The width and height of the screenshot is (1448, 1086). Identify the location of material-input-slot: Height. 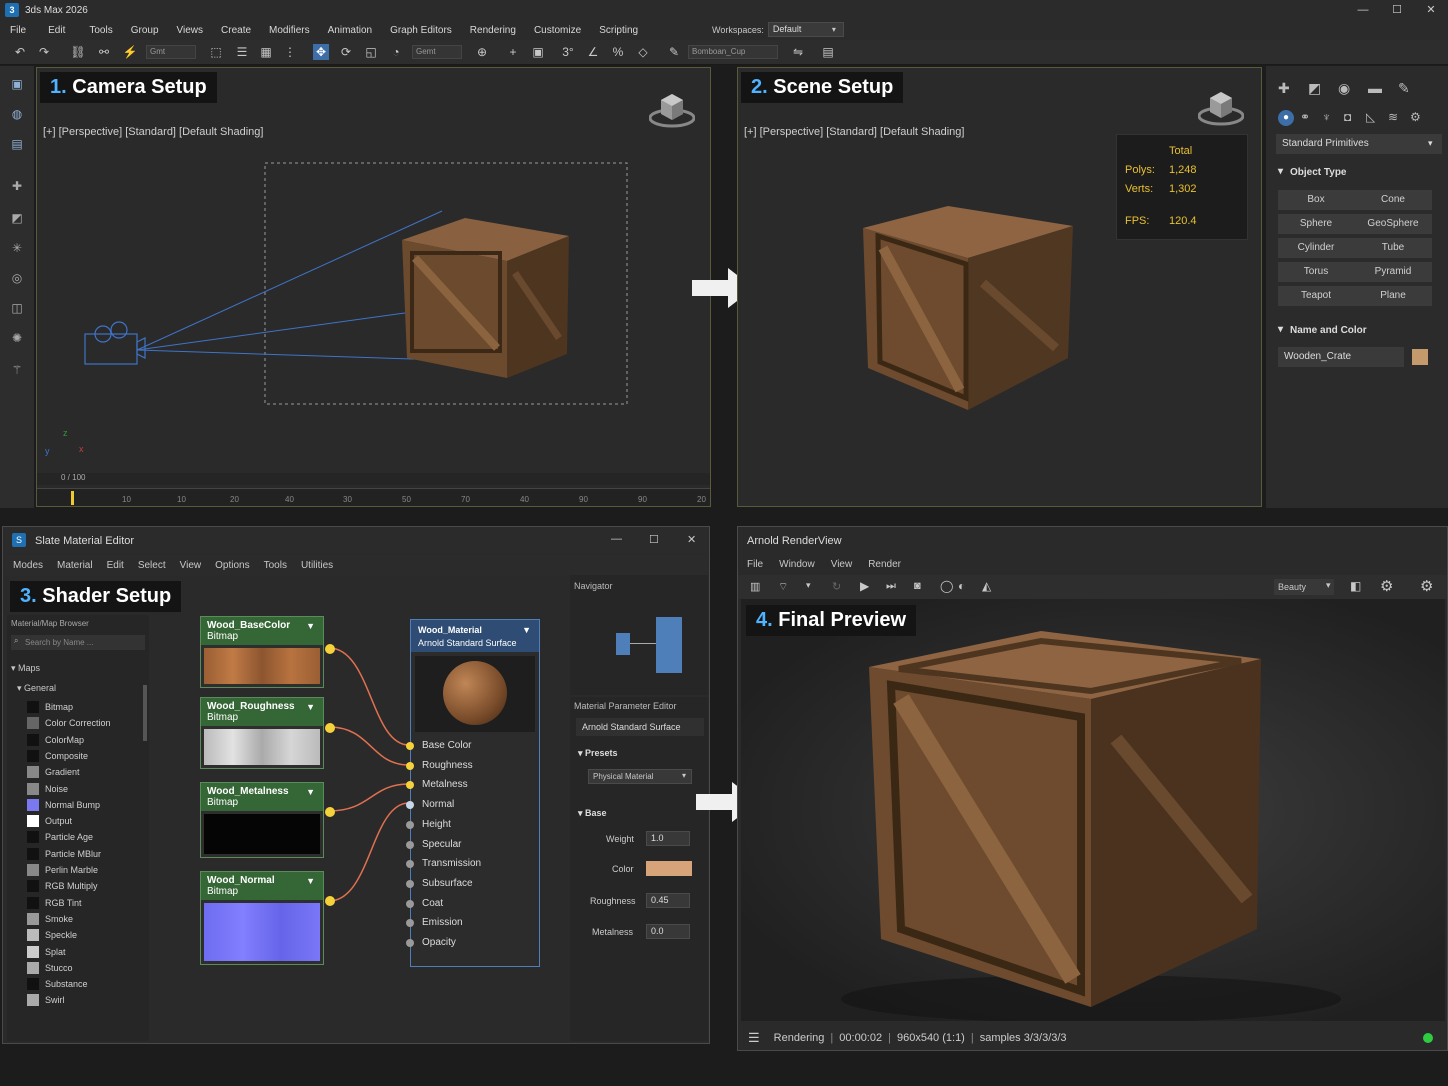
(428, 825).